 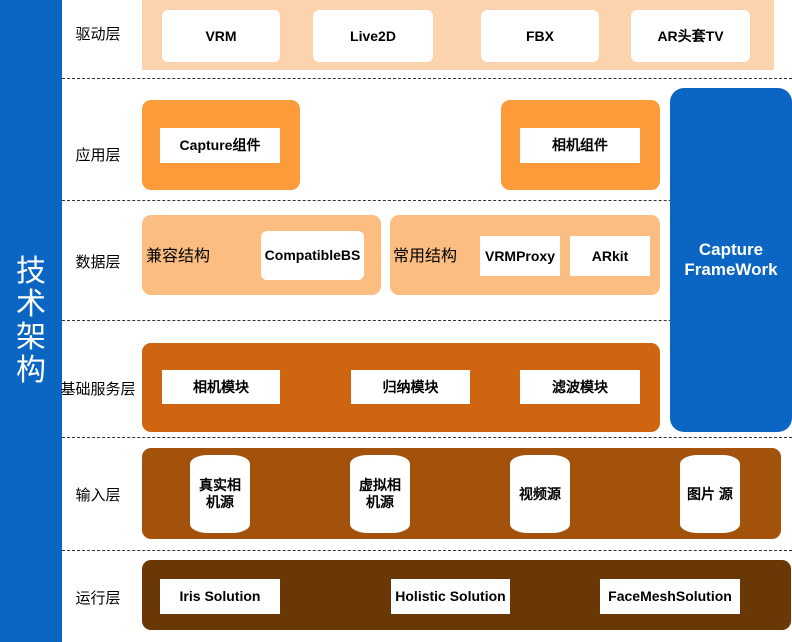 I want to click on image-source: 图片 源, so click(x=710, y=494).